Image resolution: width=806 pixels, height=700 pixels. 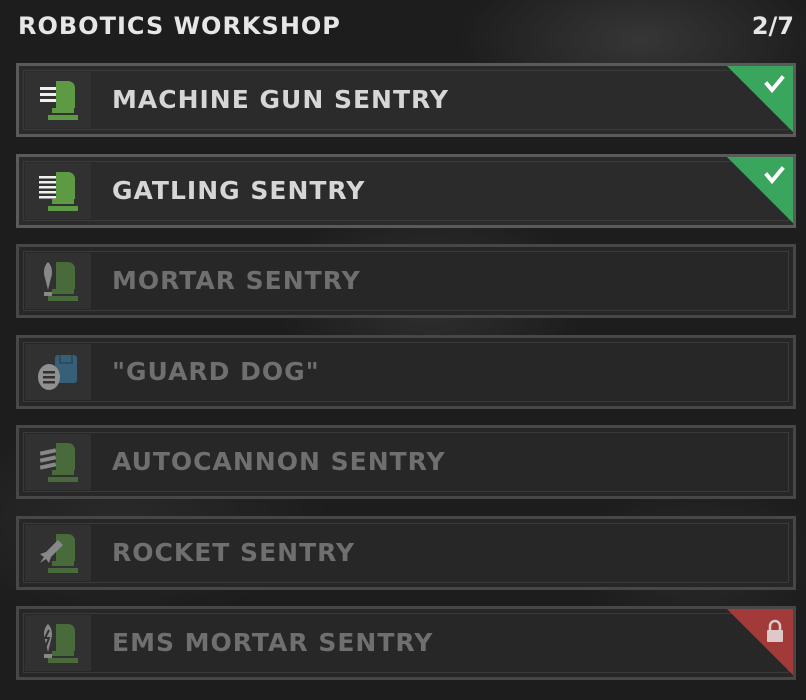 I want to click on item-label: MACHINE GUN SENTRY, so click(x=280, y=99).